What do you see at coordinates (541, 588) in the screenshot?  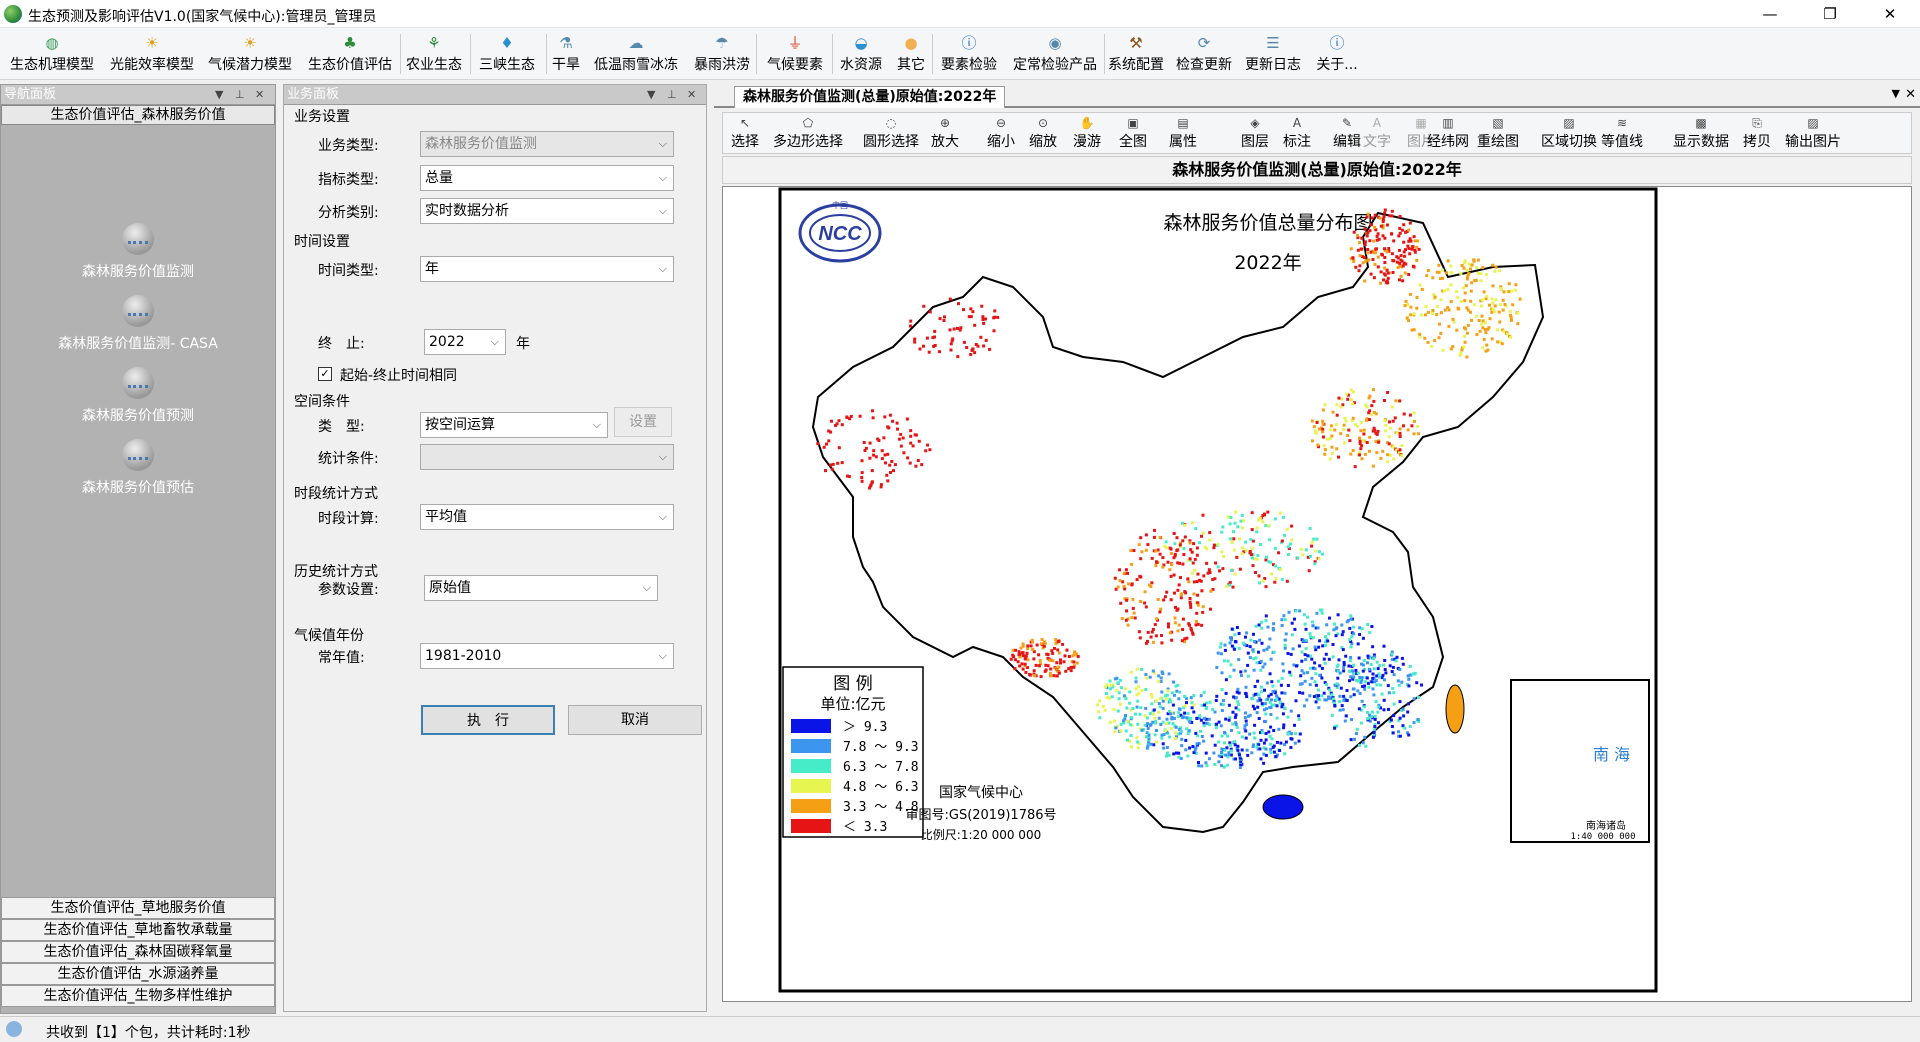 I see `param-select: 原始值 ⌵` at bounding box center [541, 588].